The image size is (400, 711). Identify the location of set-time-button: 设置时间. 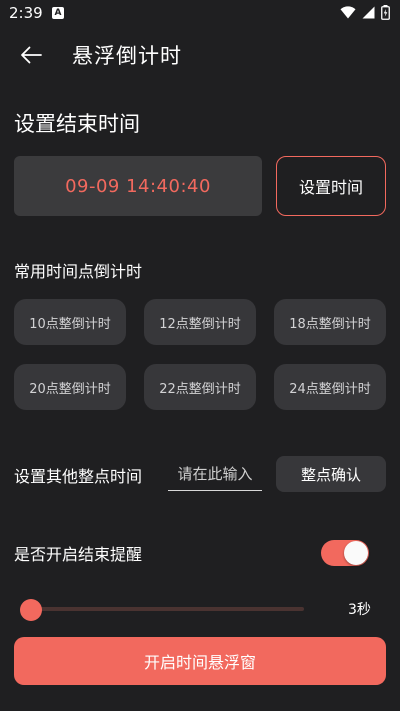
(331, 186).